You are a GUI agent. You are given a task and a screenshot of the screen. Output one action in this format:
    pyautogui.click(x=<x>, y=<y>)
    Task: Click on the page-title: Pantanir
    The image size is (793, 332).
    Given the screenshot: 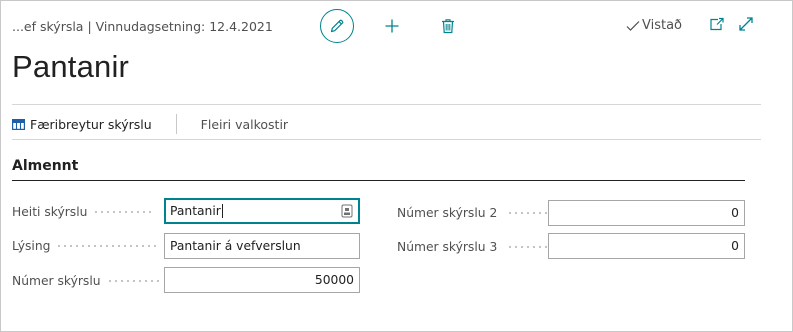 What is the action you would take?
    pyautogui.click(x=71, y=66)
    